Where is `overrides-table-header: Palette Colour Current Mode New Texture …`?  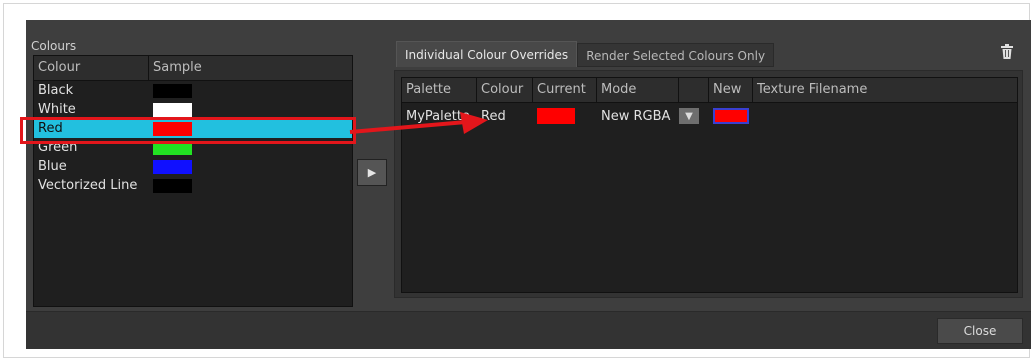
overrides-table-header: Palette Colour Current Mode New Texture … is located at coordinates (709, 90).